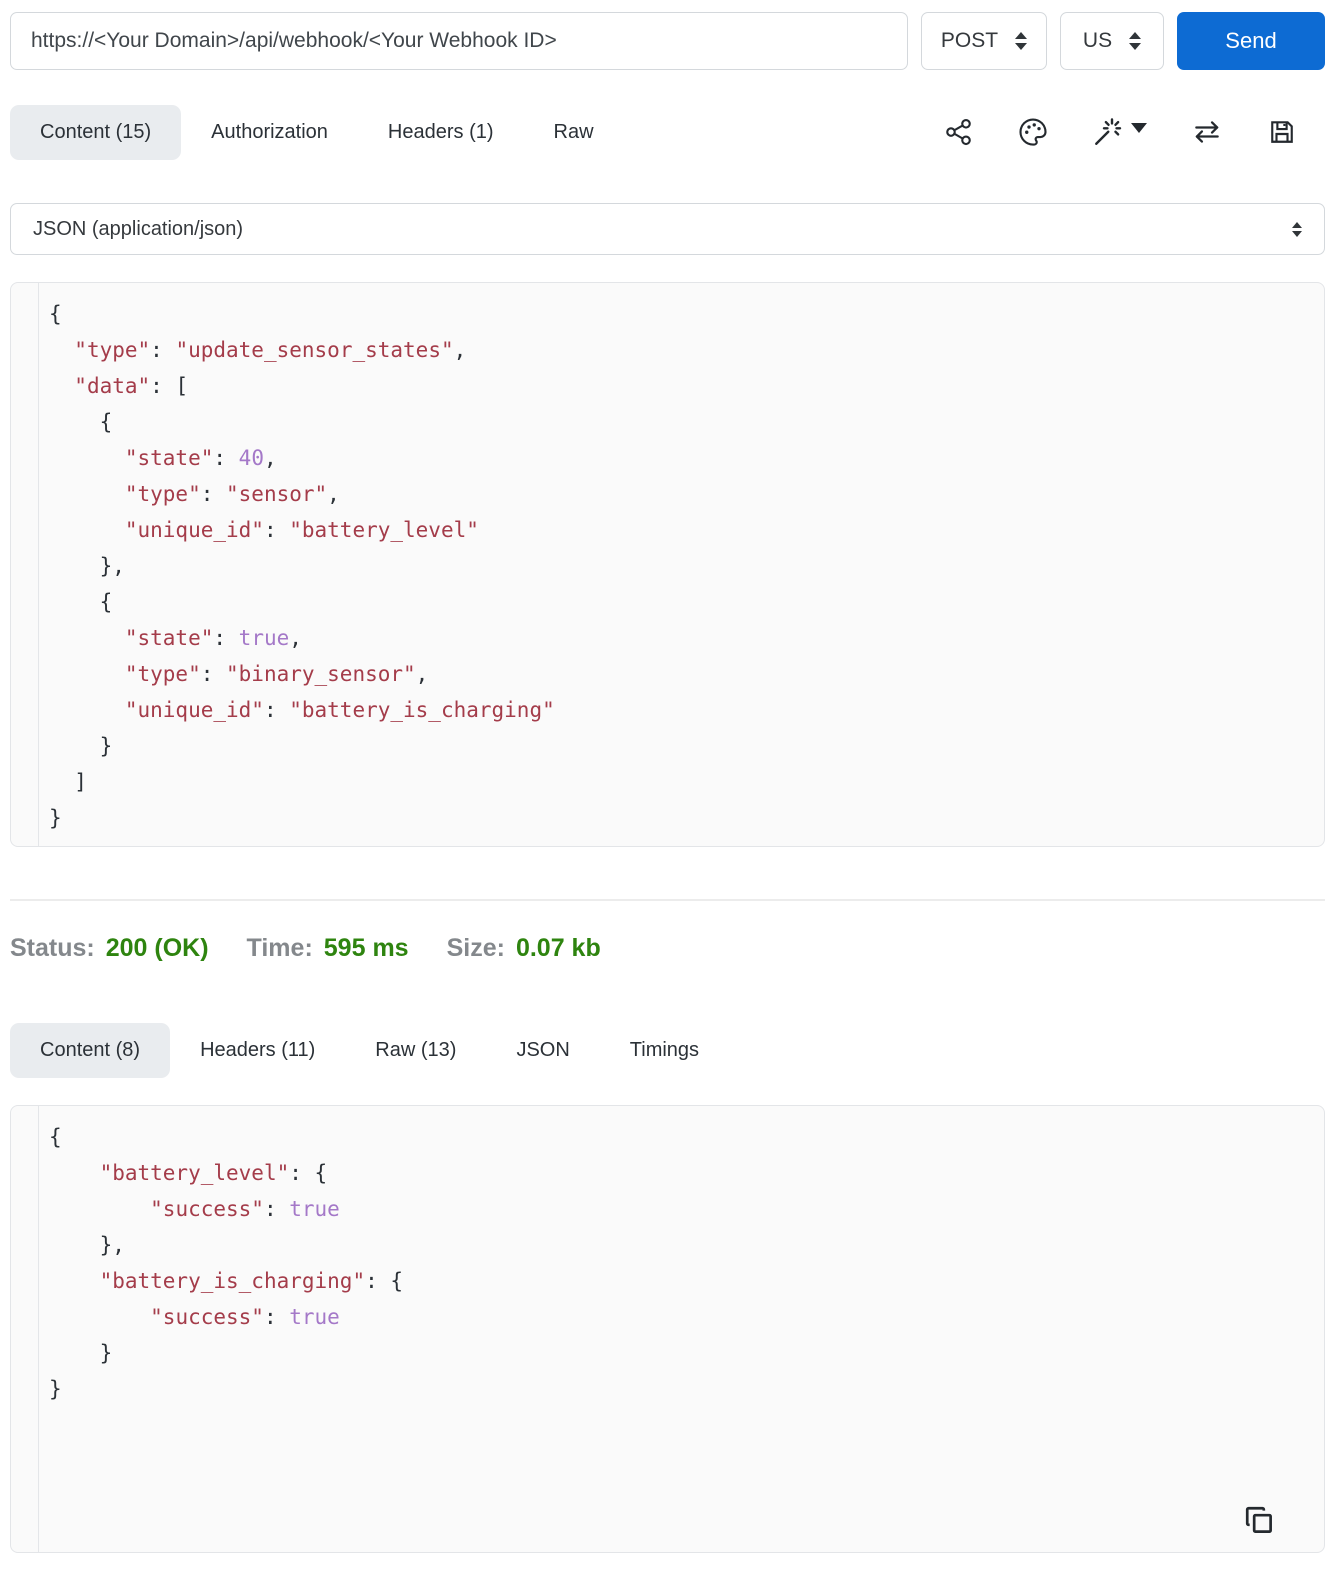 This screenshot has width=1335, height=1591. Describe the element at coordinates (475, 947) in the screenshot. I see `size-label: Size:` at that location.